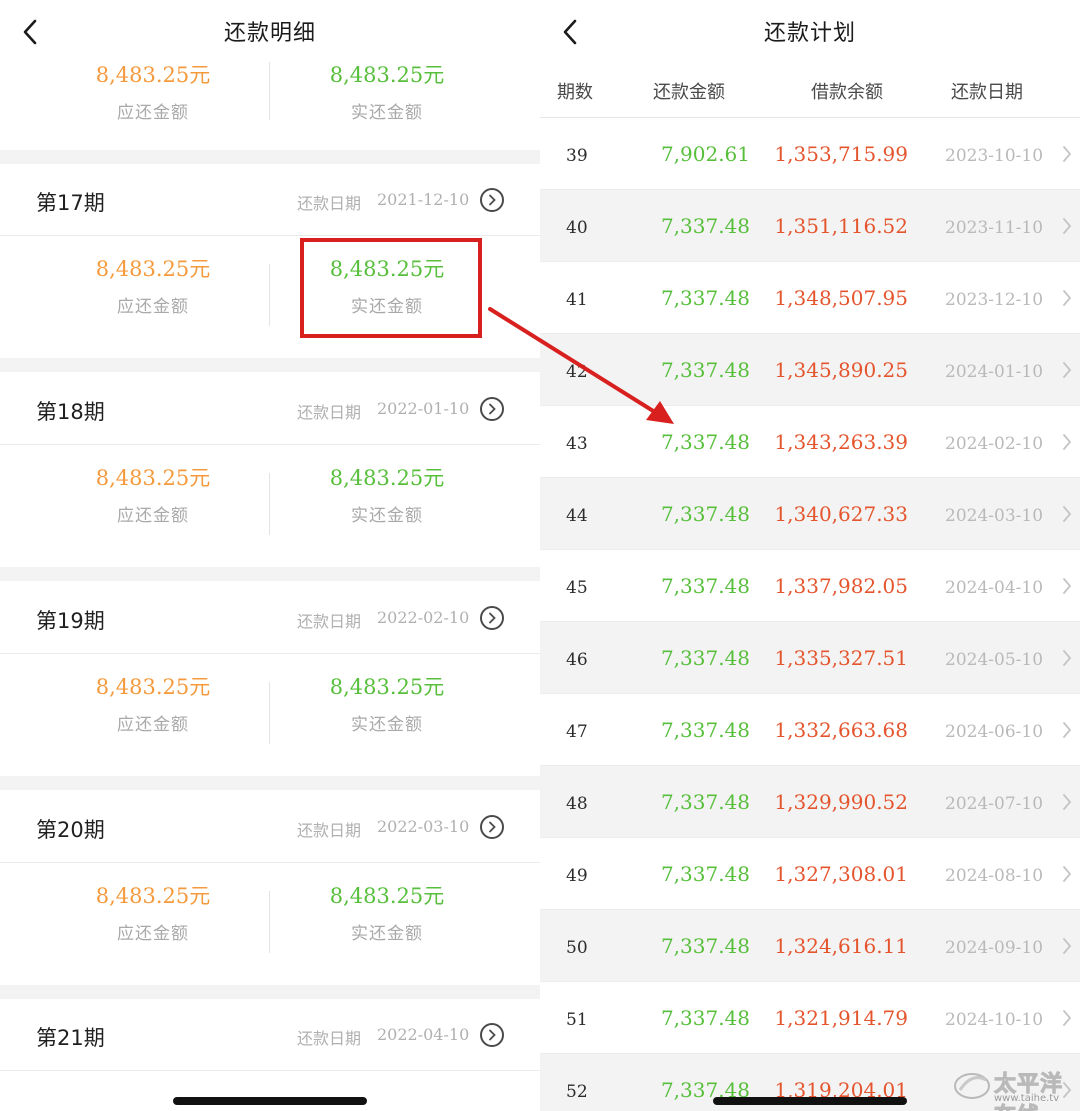  What do you see at coordinates (1027, 1098) in the screenshot?
I see `watermark-url: www.taihe.tv` at bounding box center [1027, 1098].